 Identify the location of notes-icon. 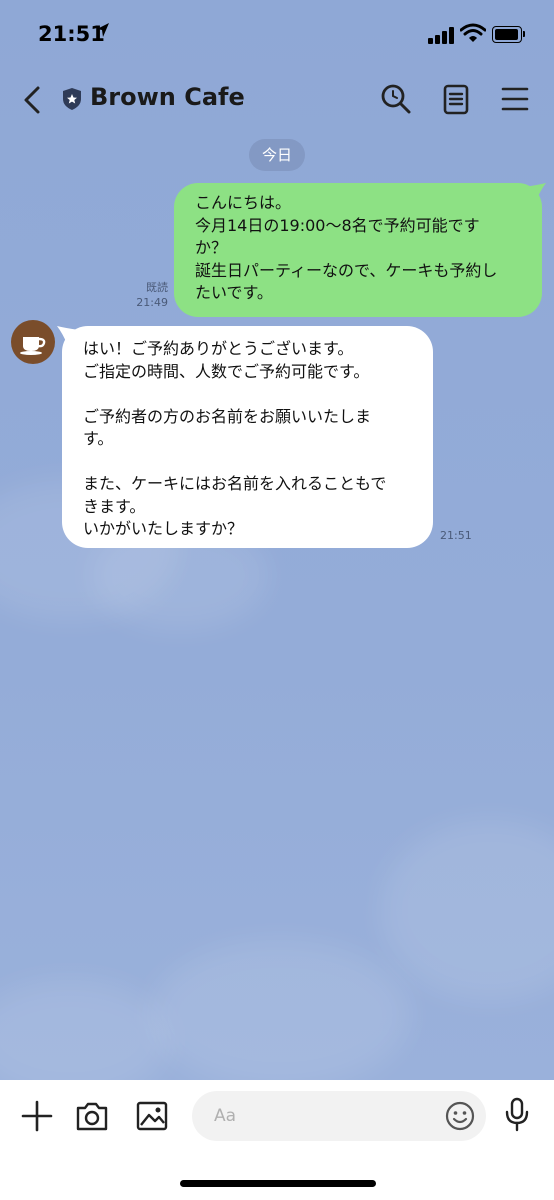
(456, 99).